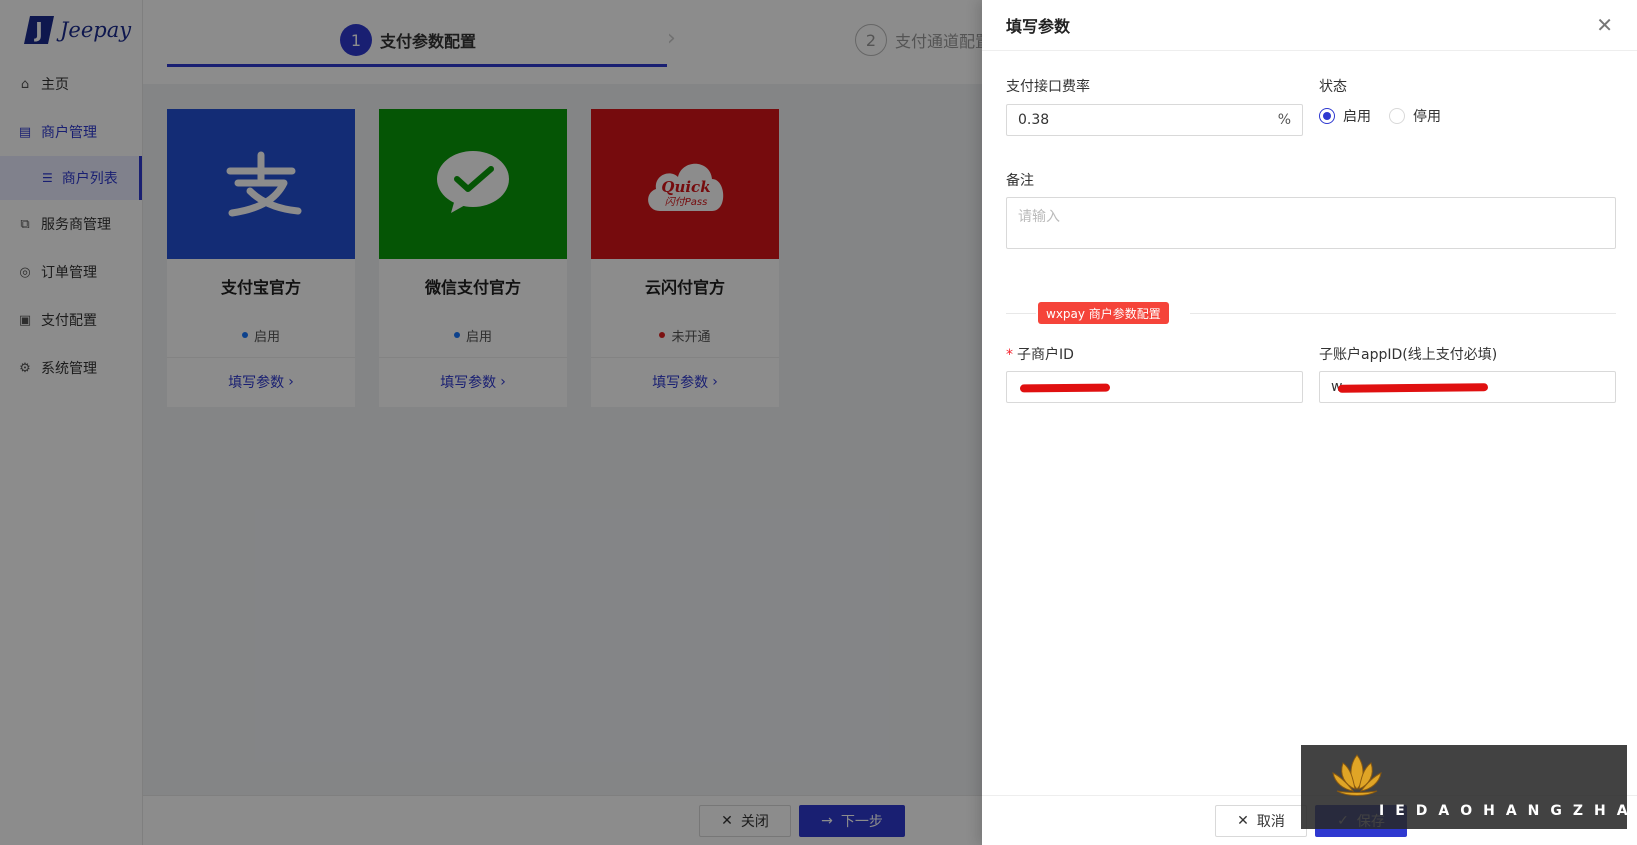 This screenshot has height=845, width=1637. Describe the element at coordinates (1469, 787) in the screenshot. I see `watermark: IEDAOHANGZHAN` at that location.